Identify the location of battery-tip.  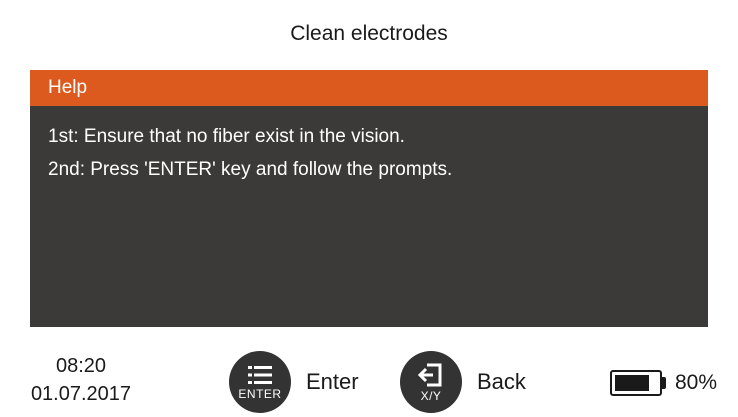
(664, 383).